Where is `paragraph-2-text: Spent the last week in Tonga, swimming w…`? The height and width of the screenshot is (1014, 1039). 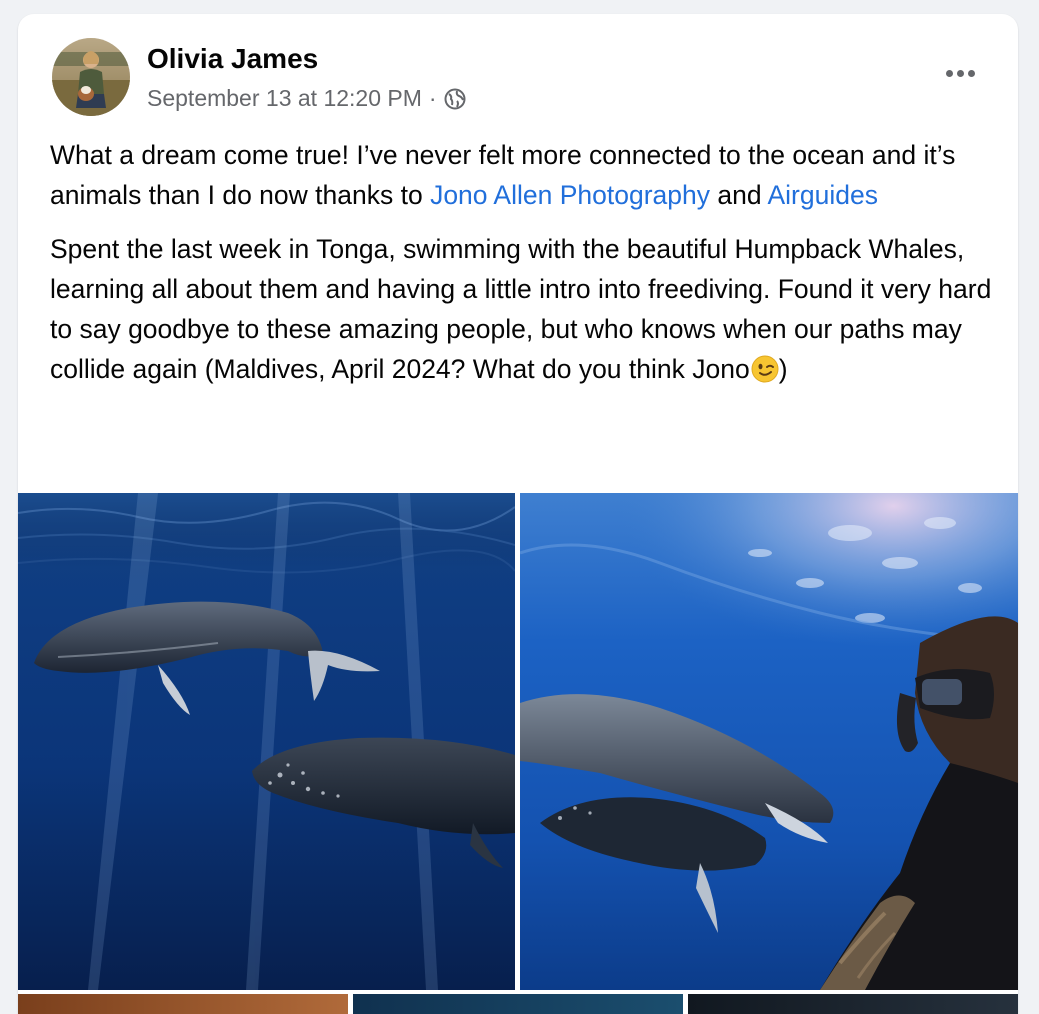 paragraph-2-text: Spent the last week in Tonga, swimming w… is located at coordinates (521, 309).